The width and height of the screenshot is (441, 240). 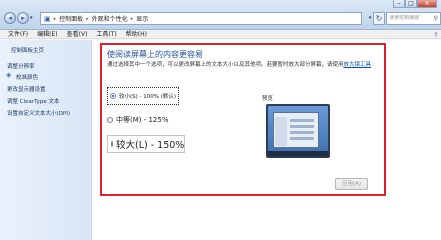 I want to click on option-larger: 较大(L) - 150%, so click(x=146, y=144).